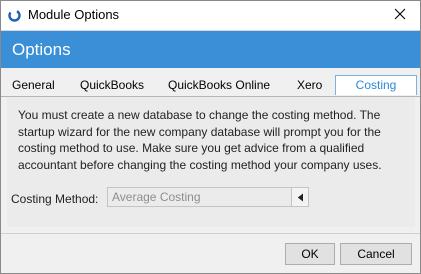 The image size is (421, 274). What do you see at coordinates (208, 197) in the screenshot?
I see `costing-method-select: Average Costing` at bounding box center [208, 197].